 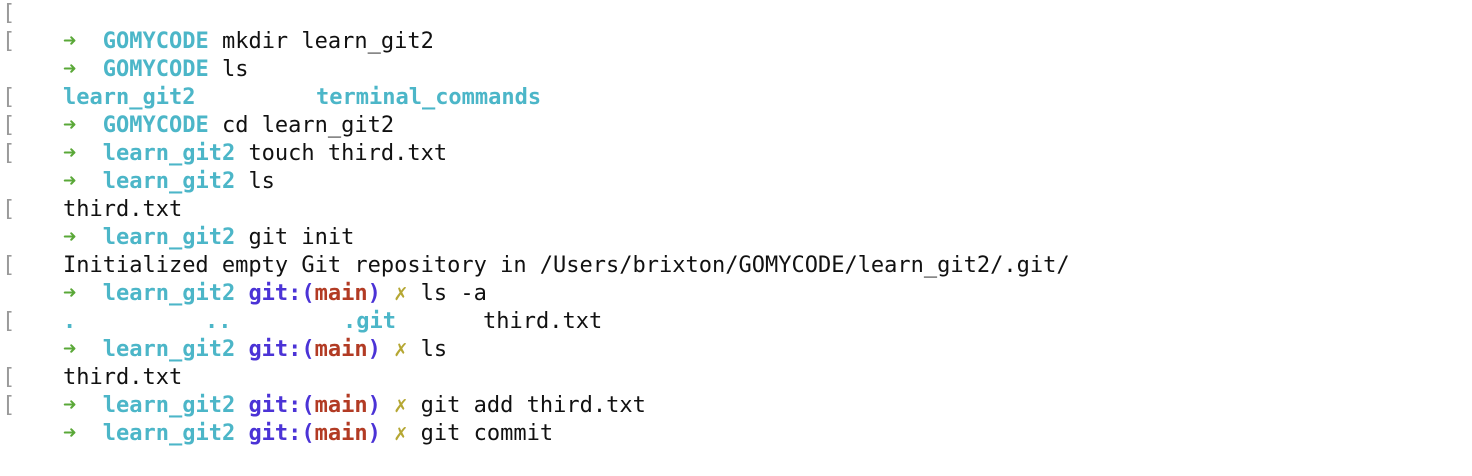 I want to click on prompt-directory: learn_git2, so click(x=169, y=433).